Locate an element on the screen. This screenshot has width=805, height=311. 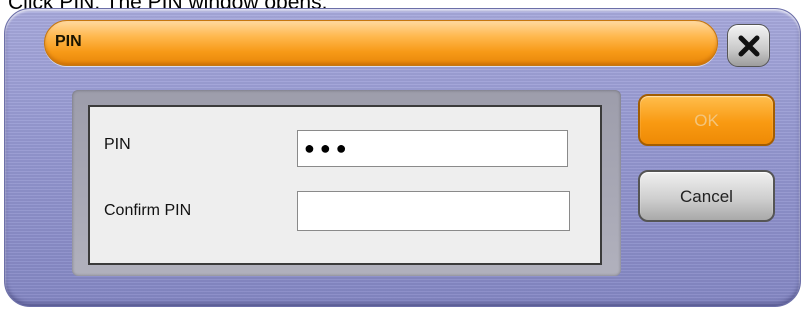
dialog-title: PIN is located at coordinates (68, 41).